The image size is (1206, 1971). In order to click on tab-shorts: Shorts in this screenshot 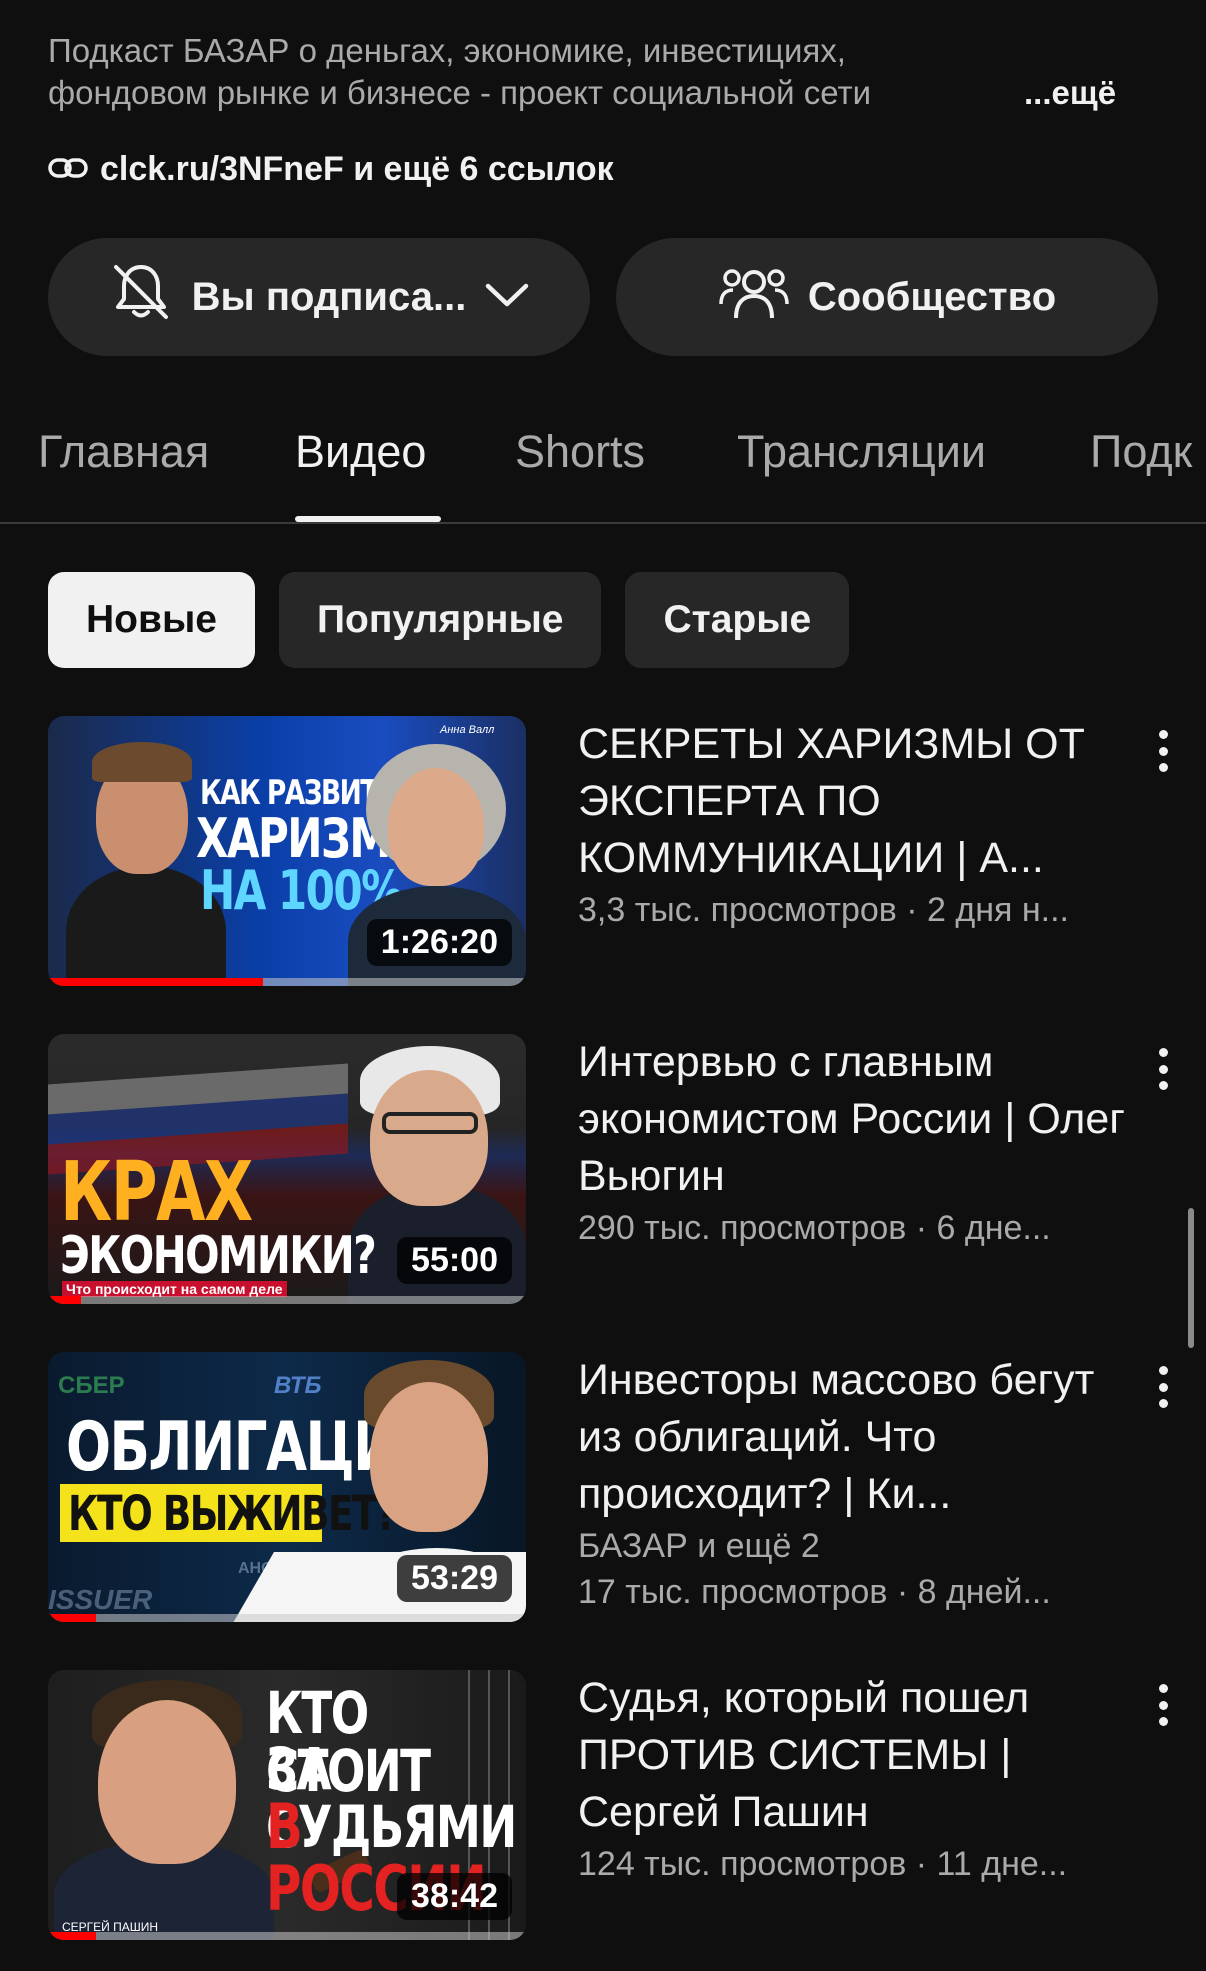, I will do `click(580, 452)`.